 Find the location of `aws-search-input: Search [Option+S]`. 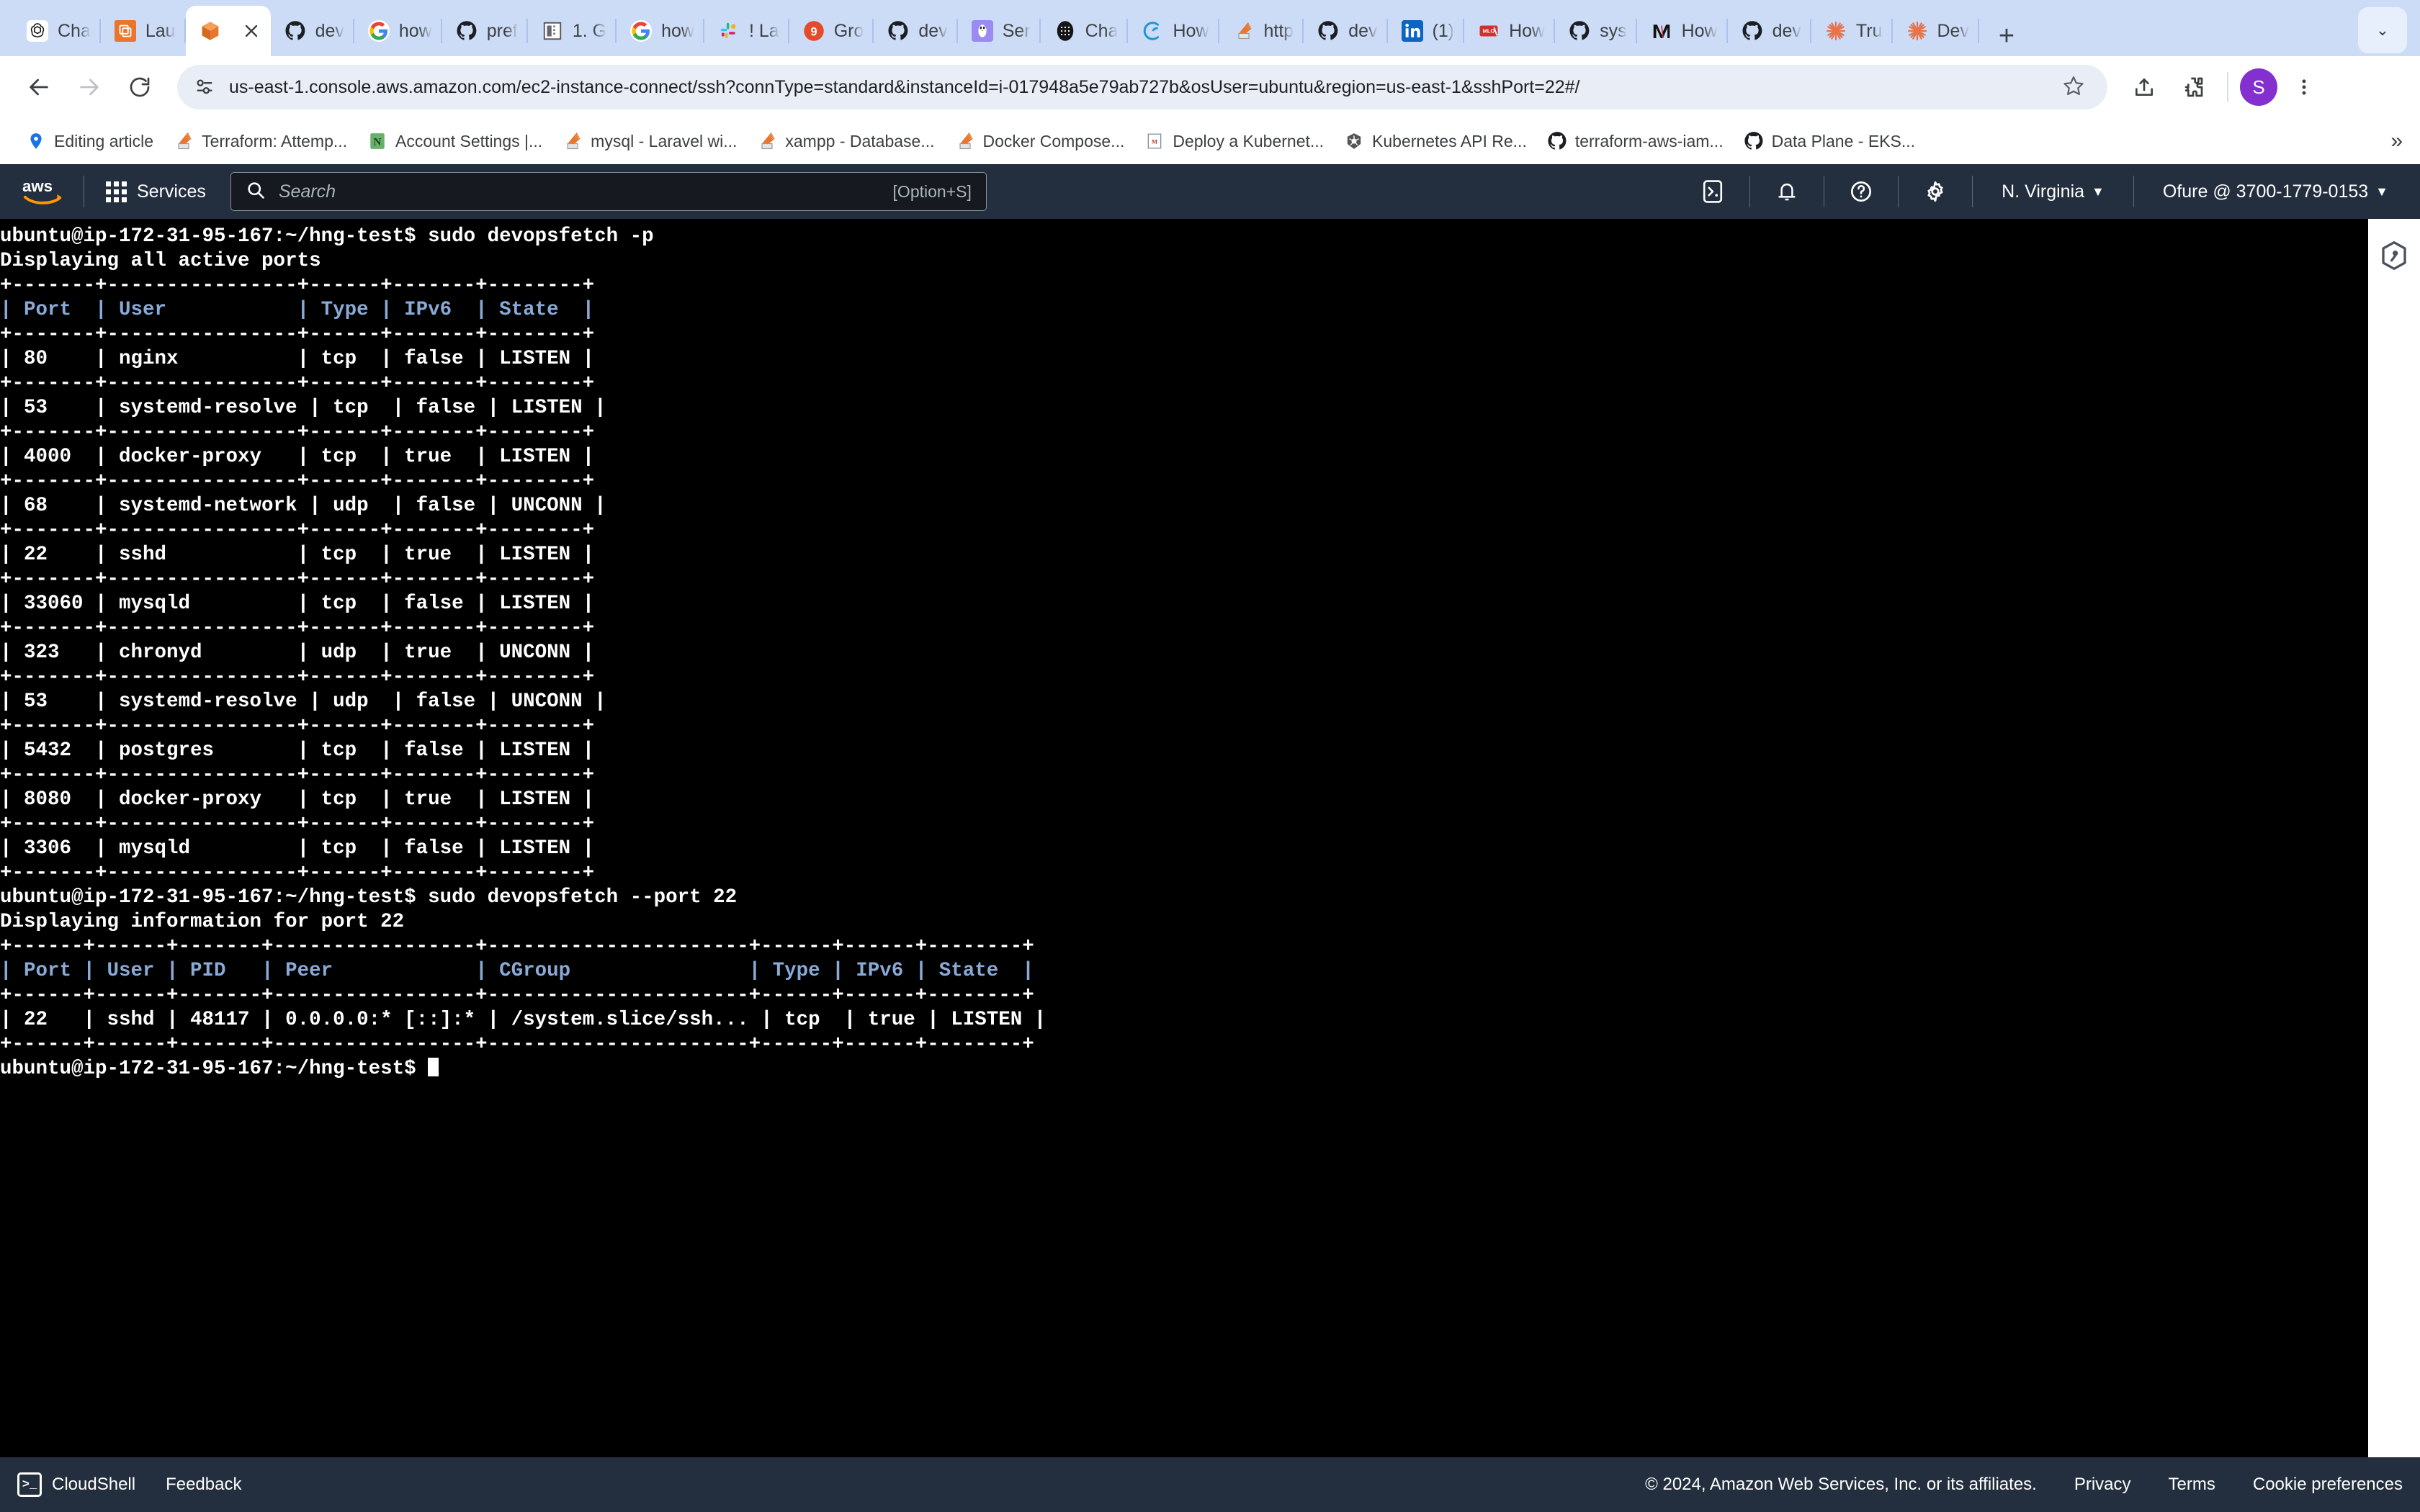

aws-search-input: Search [Option+S] is located at coordinates (608, 191).